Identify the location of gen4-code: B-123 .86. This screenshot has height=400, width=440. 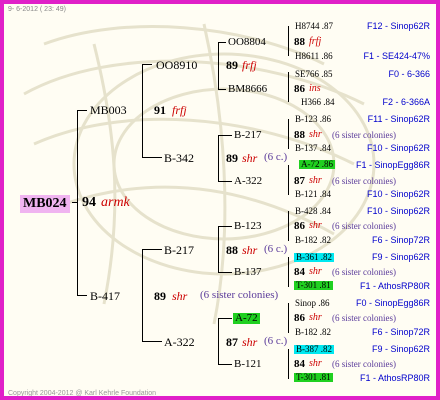
(313, 119).